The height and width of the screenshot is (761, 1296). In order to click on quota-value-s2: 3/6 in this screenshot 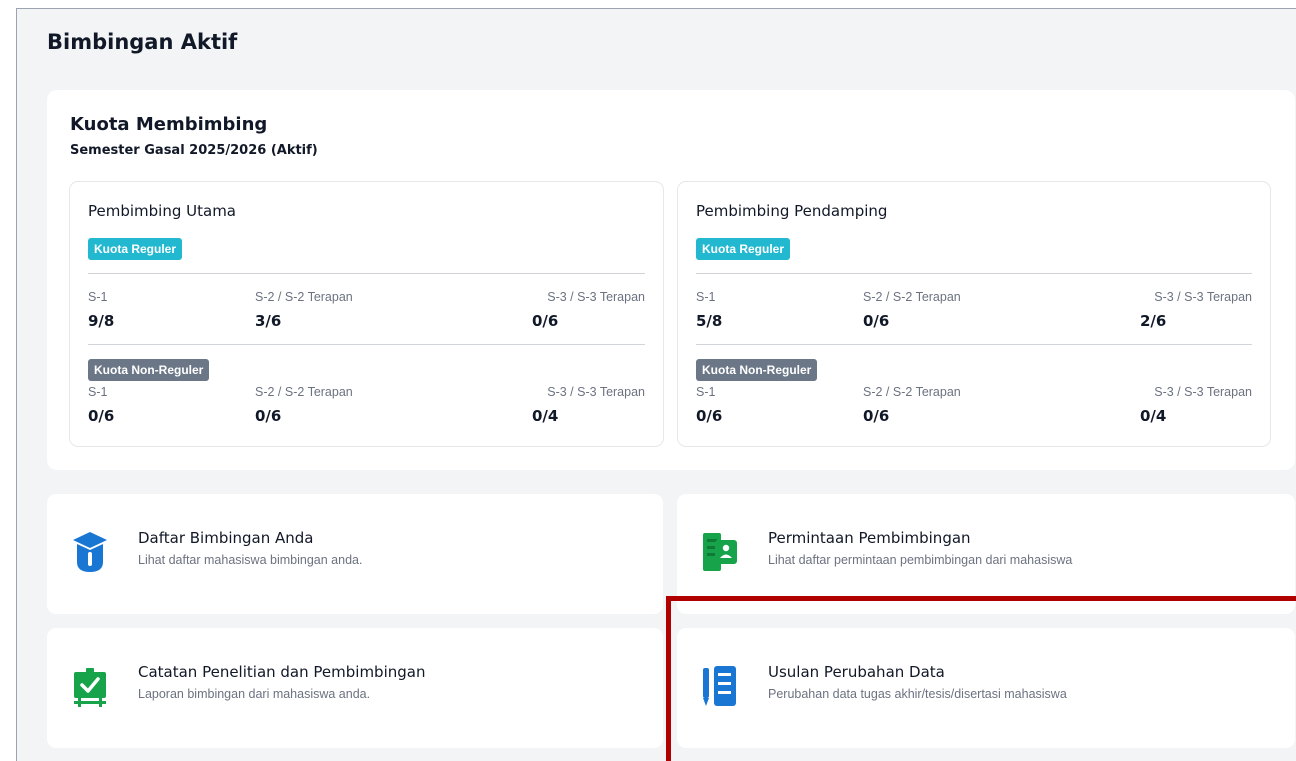, I will do `click(268, 321)`.